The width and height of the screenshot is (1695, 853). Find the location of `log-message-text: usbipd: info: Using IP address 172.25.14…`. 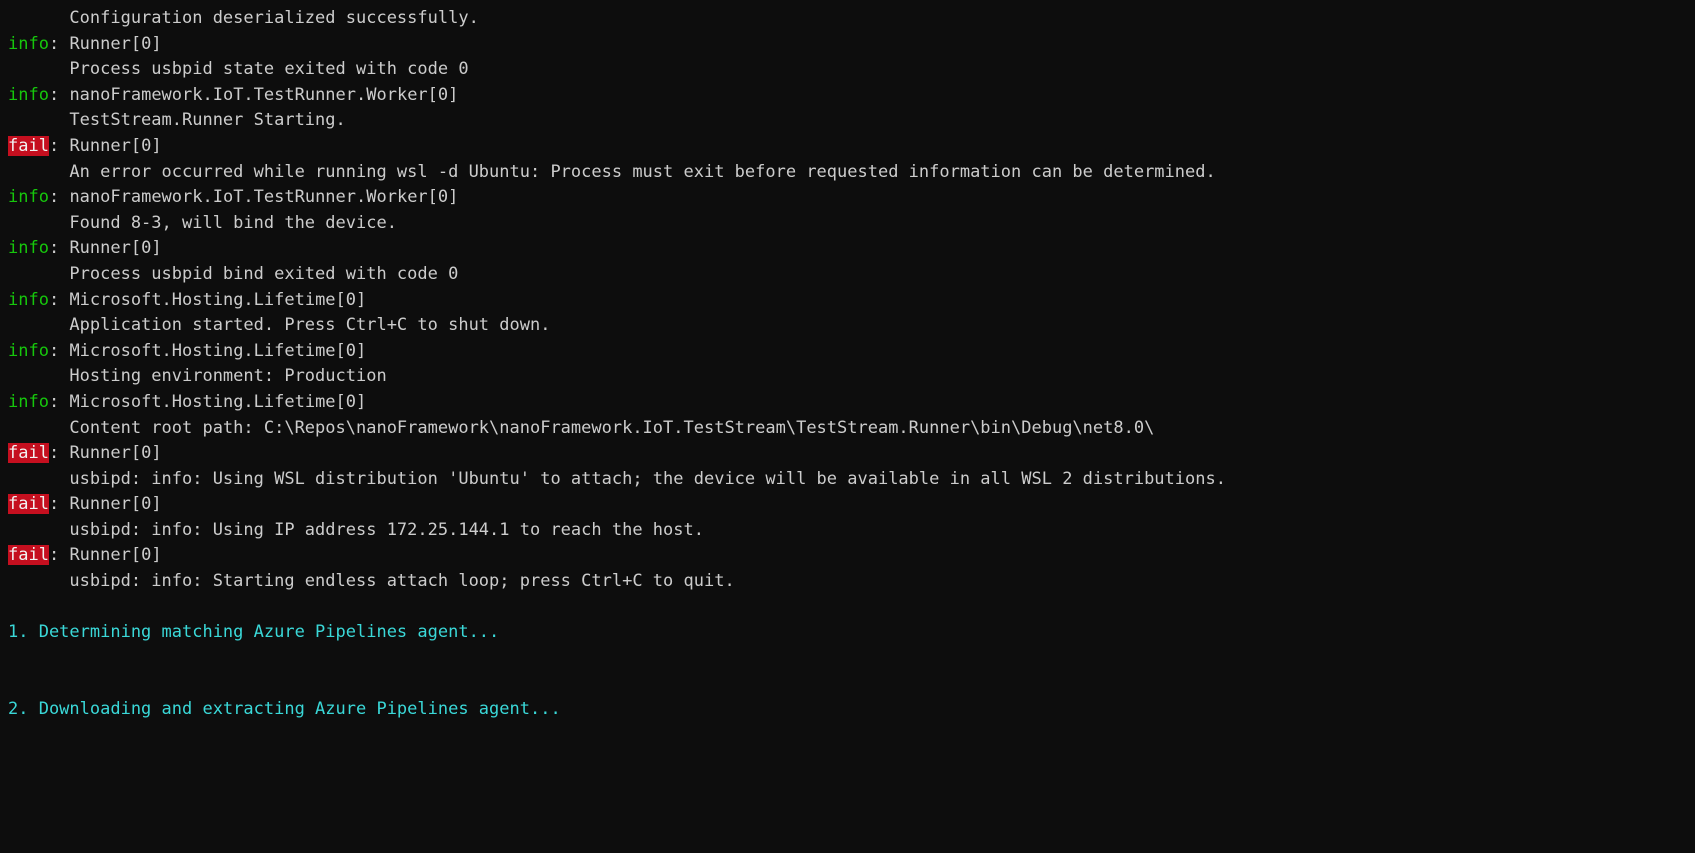

log-message-text: usbipd: info: Using IP address 172.25.14… is located at coordinates (356, 529).